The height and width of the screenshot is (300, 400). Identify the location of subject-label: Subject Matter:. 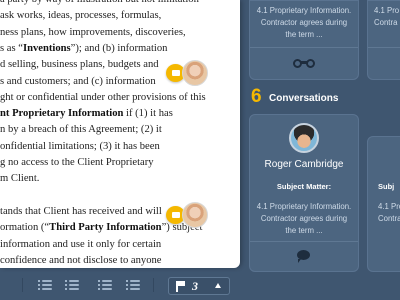
(304, 186).